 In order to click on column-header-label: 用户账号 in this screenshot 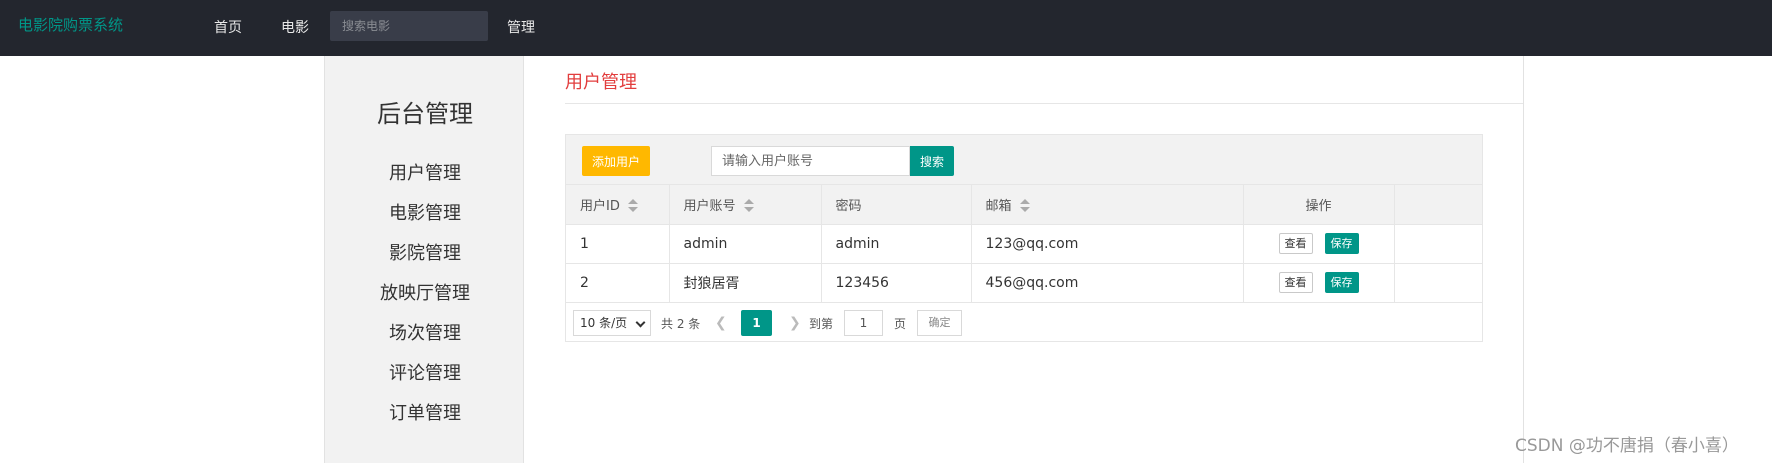, I will do `click(709, 206)`.